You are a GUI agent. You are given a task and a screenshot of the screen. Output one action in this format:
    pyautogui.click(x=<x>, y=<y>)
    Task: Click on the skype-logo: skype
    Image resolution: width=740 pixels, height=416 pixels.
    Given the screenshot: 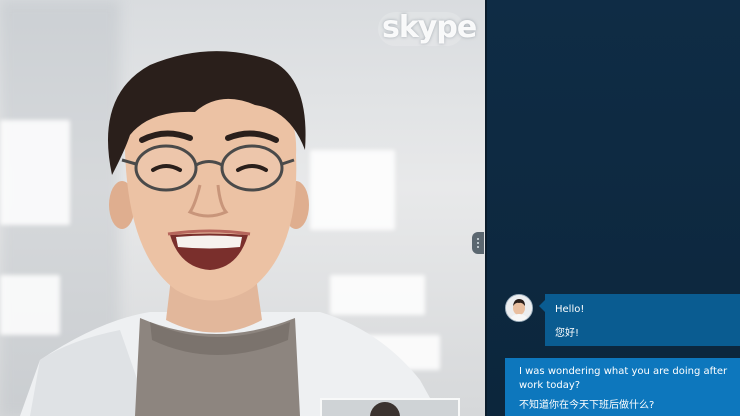 What is the action you would take?
    pyautogui.click(x=429, y=27)
    